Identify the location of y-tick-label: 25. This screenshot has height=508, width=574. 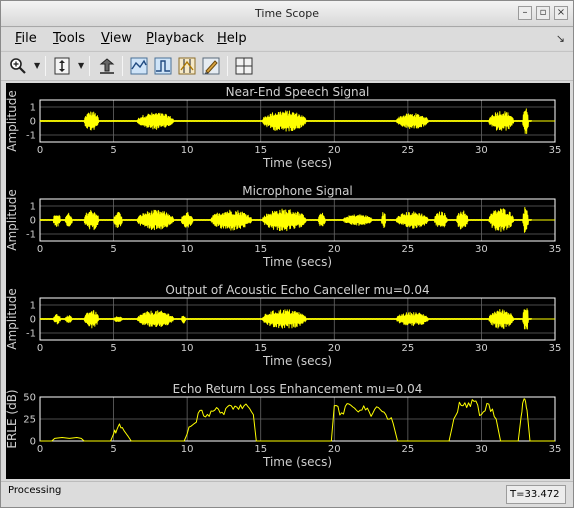
(29, 420).